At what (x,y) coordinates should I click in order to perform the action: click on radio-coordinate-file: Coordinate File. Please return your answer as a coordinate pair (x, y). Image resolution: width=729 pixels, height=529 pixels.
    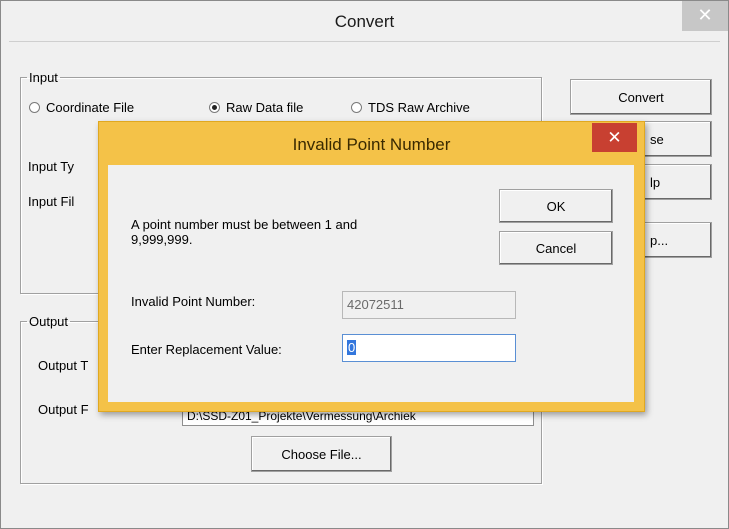
    Looking at the image, I should click on (81, 107).